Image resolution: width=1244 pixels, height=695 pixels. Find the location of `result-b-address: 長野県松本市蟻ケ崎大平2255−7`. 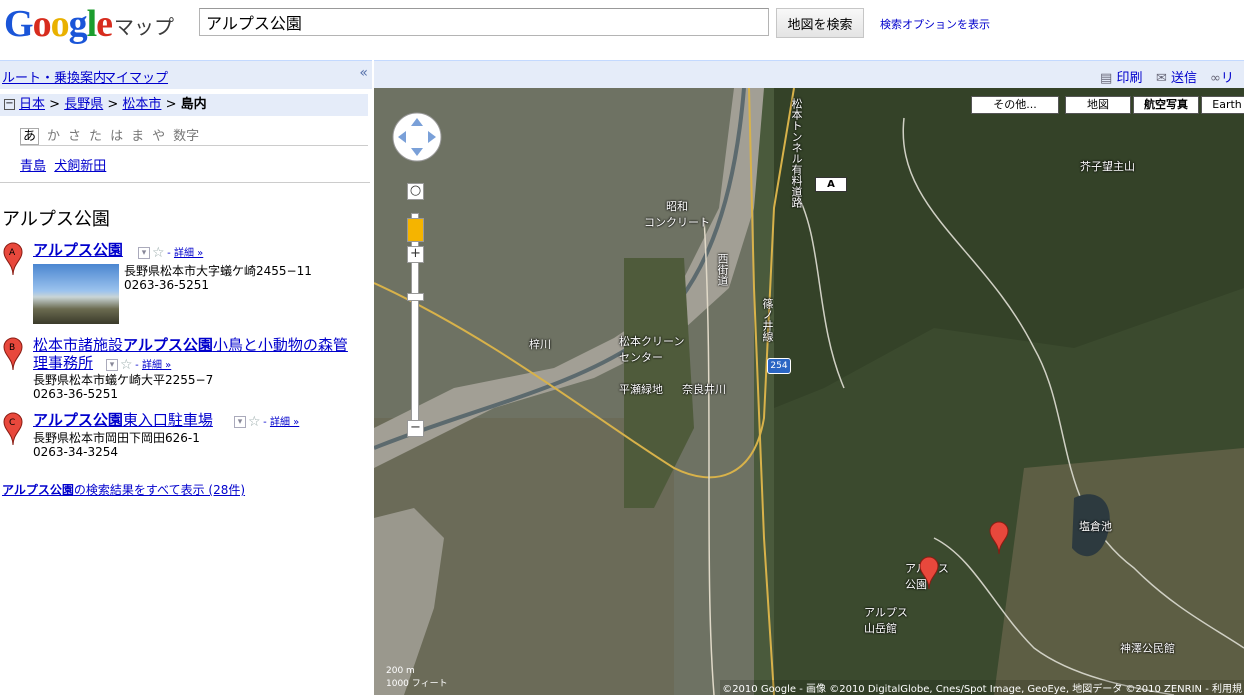

result-b-address: 長野県松本市蟻ケ崎大平2255−7 is located at coordinates (123, 380).